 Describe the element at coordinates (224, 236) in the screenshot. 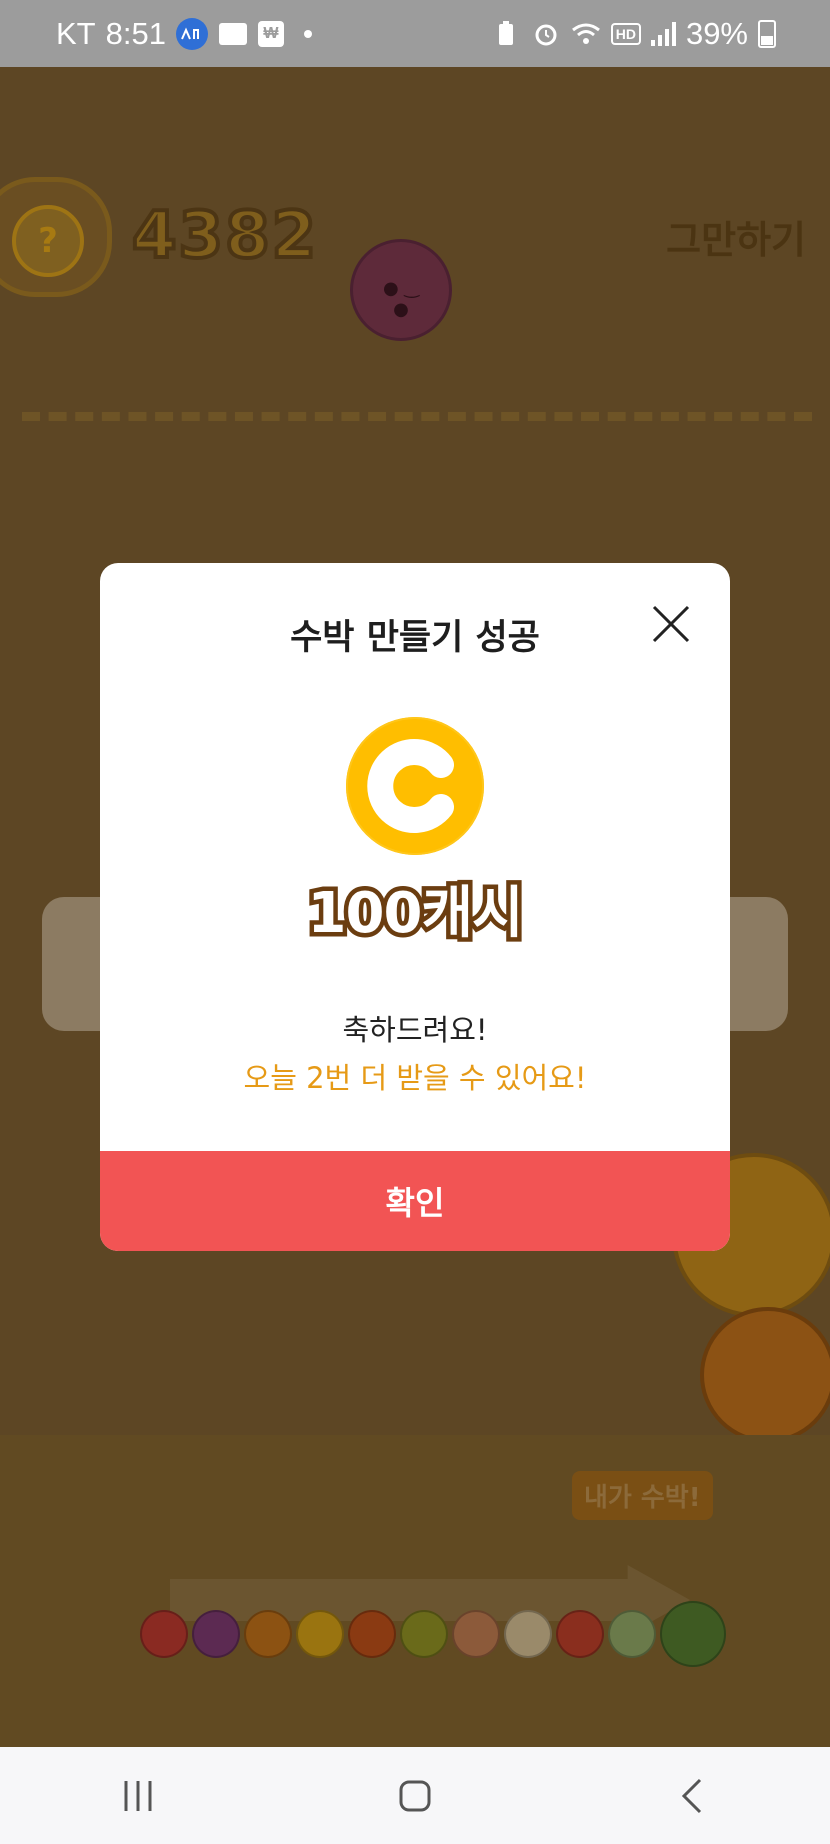

I see `score-display: 4382` at that location.